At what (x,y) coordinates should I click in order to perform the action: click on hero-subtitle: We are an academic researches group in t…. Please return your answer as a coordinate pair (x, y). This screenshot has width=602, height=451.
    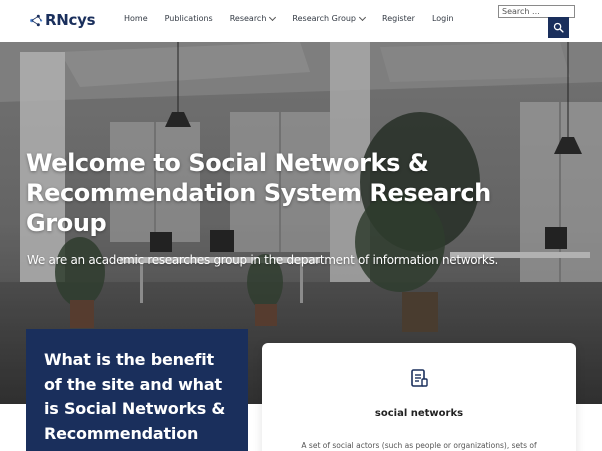
    Looking at the image, I should click on (263, 260).